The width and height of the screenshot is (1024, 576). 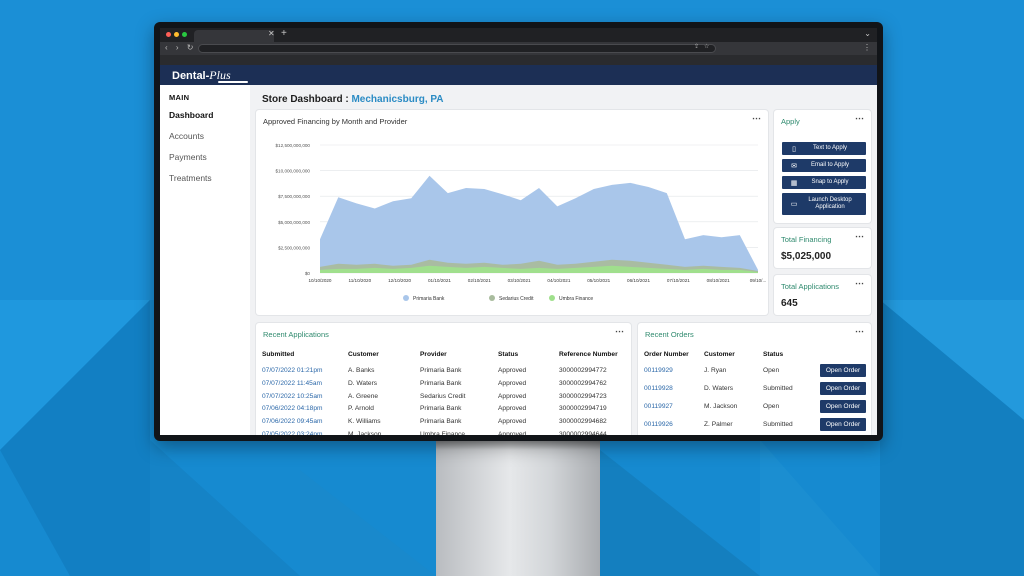 What do you see at coordinates (583, 422) in the screenshot?
I see `reference-number-cell: 3000002994682` at bounding box center [583, 422].